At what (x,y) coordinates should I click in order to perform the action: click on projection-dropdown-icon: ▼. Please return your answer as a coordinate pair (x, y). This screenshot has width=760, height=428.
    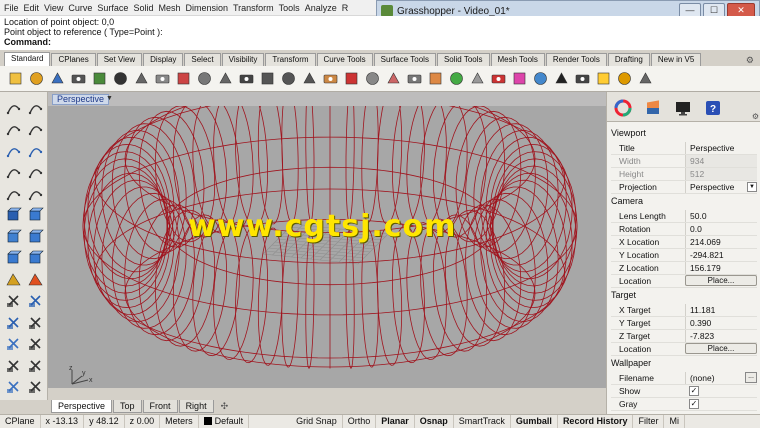
    Looking at the image, I should click on (752, 187).